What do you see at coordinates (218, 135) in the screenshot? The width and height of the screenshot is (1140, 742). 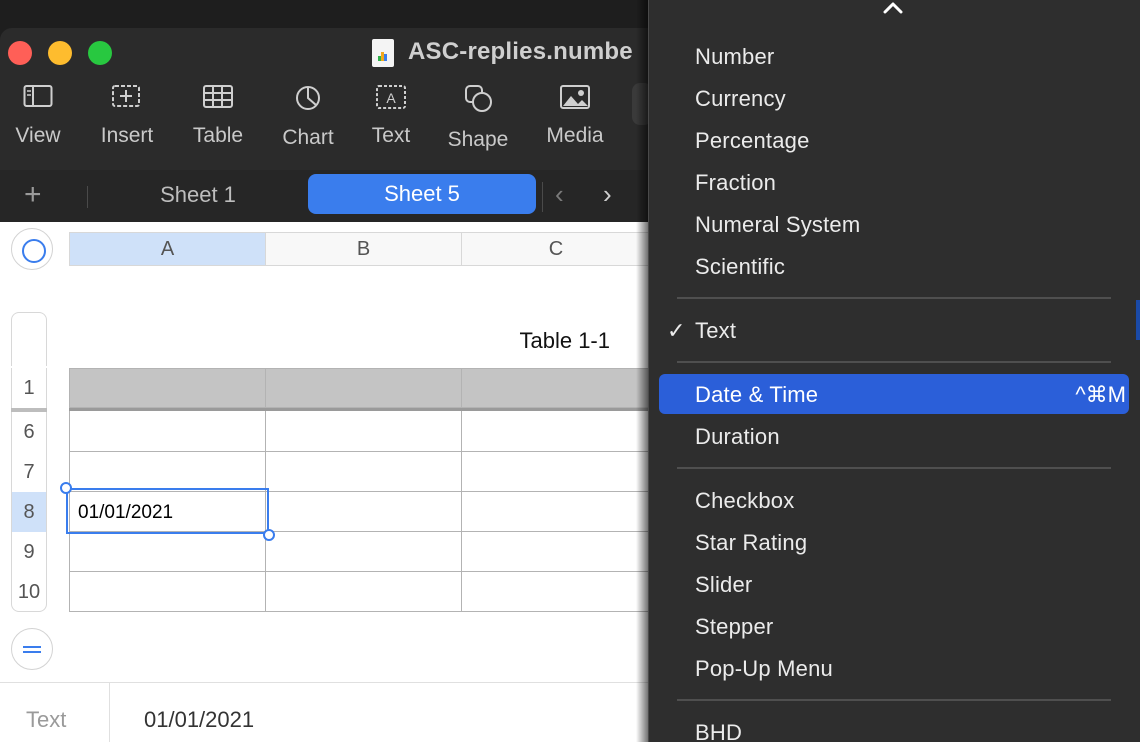 I see `toolbar-table-label: Table` at bounding box center [218, 135].